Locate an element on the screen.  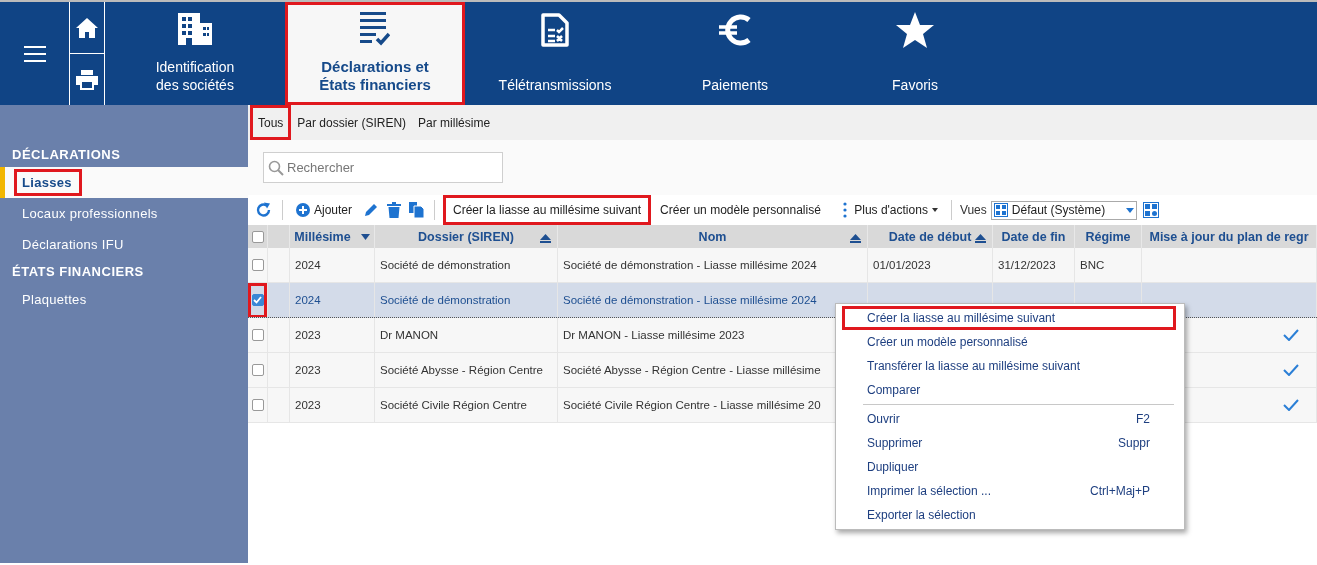
add-button: Ajouter is located at coordinates (324, 210).